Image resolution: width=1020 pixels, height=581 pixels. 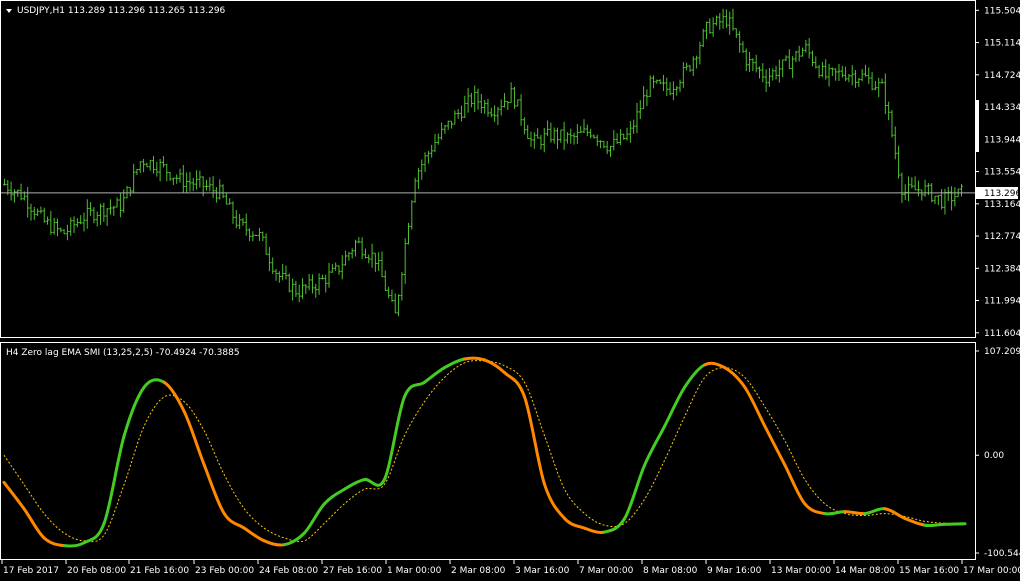 What do you see at coordinates (9, 11) in the screenshot?
I see `dropdown-triangle-icon` at bounding box center [9, 11].